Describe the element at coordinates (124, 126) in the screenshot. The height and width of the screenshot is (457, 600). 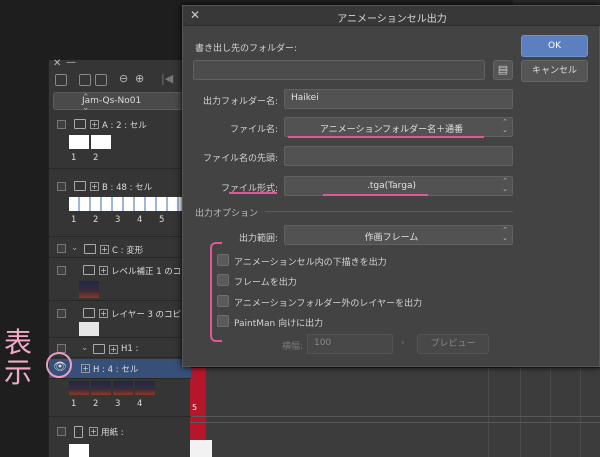
I see `layer-name: A : 2 : セル` at that location.